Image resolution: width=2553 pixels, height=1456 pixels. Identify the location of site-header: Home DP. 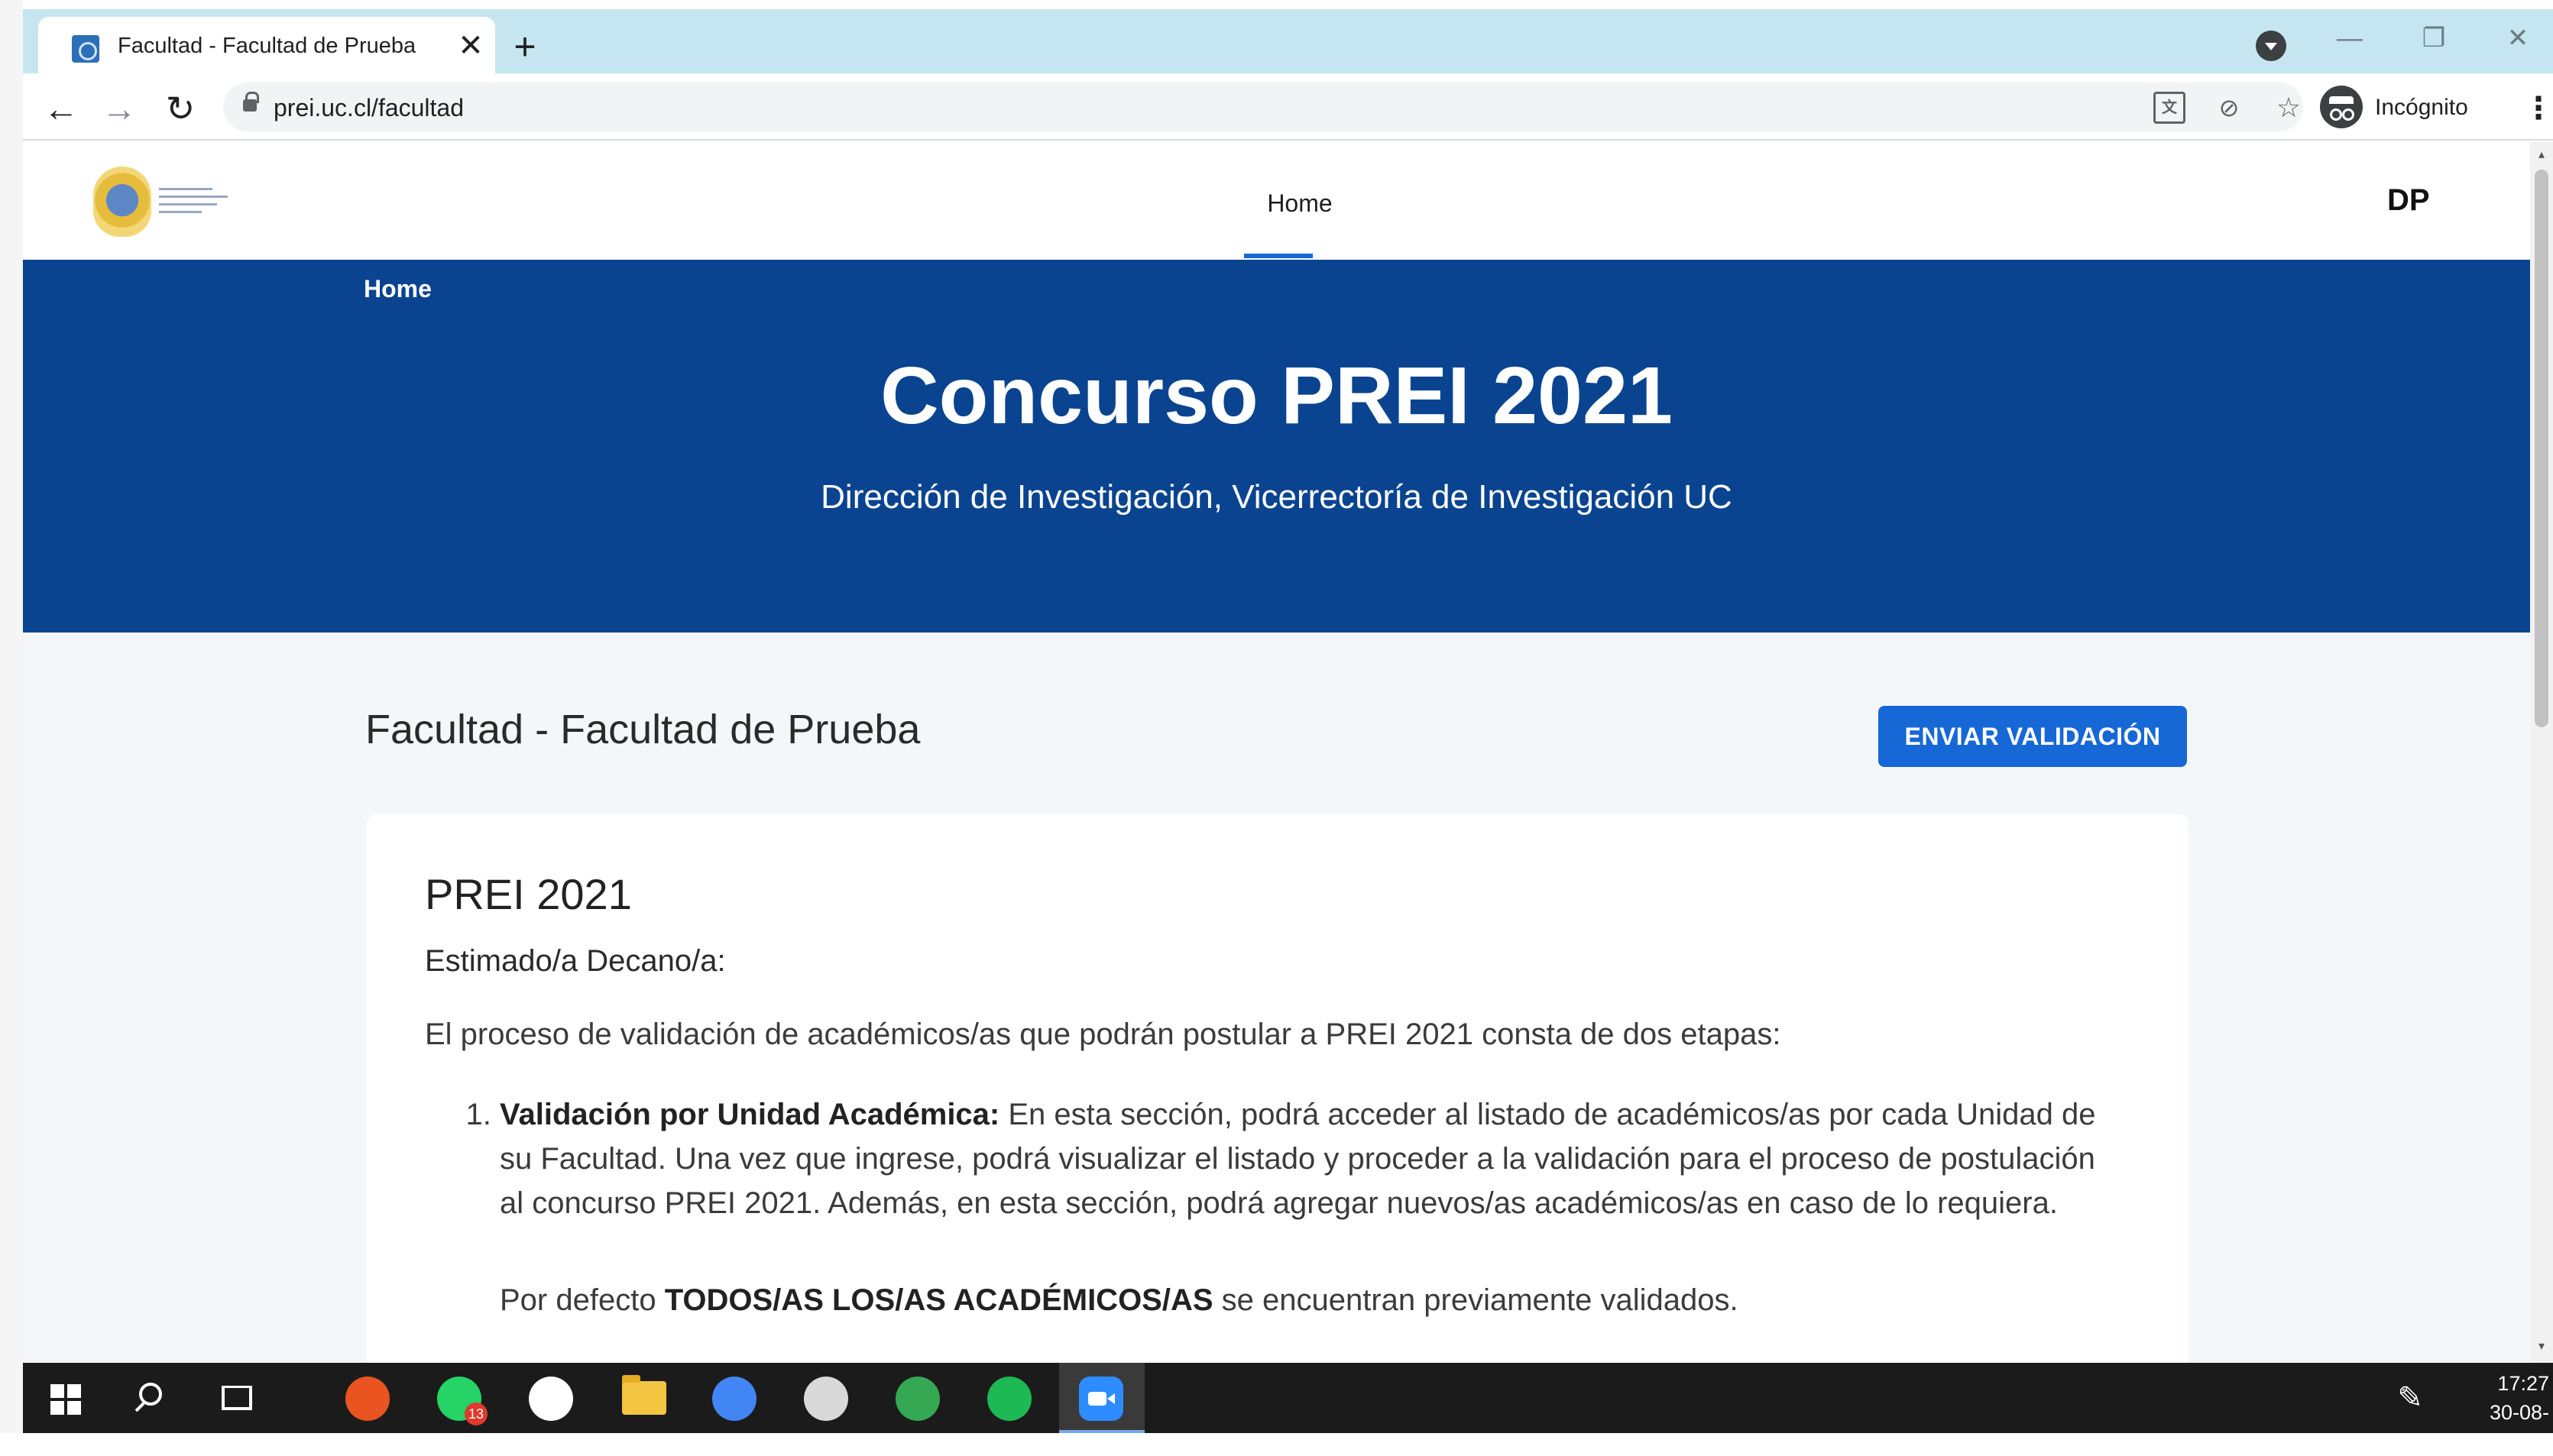
(1276, 201).